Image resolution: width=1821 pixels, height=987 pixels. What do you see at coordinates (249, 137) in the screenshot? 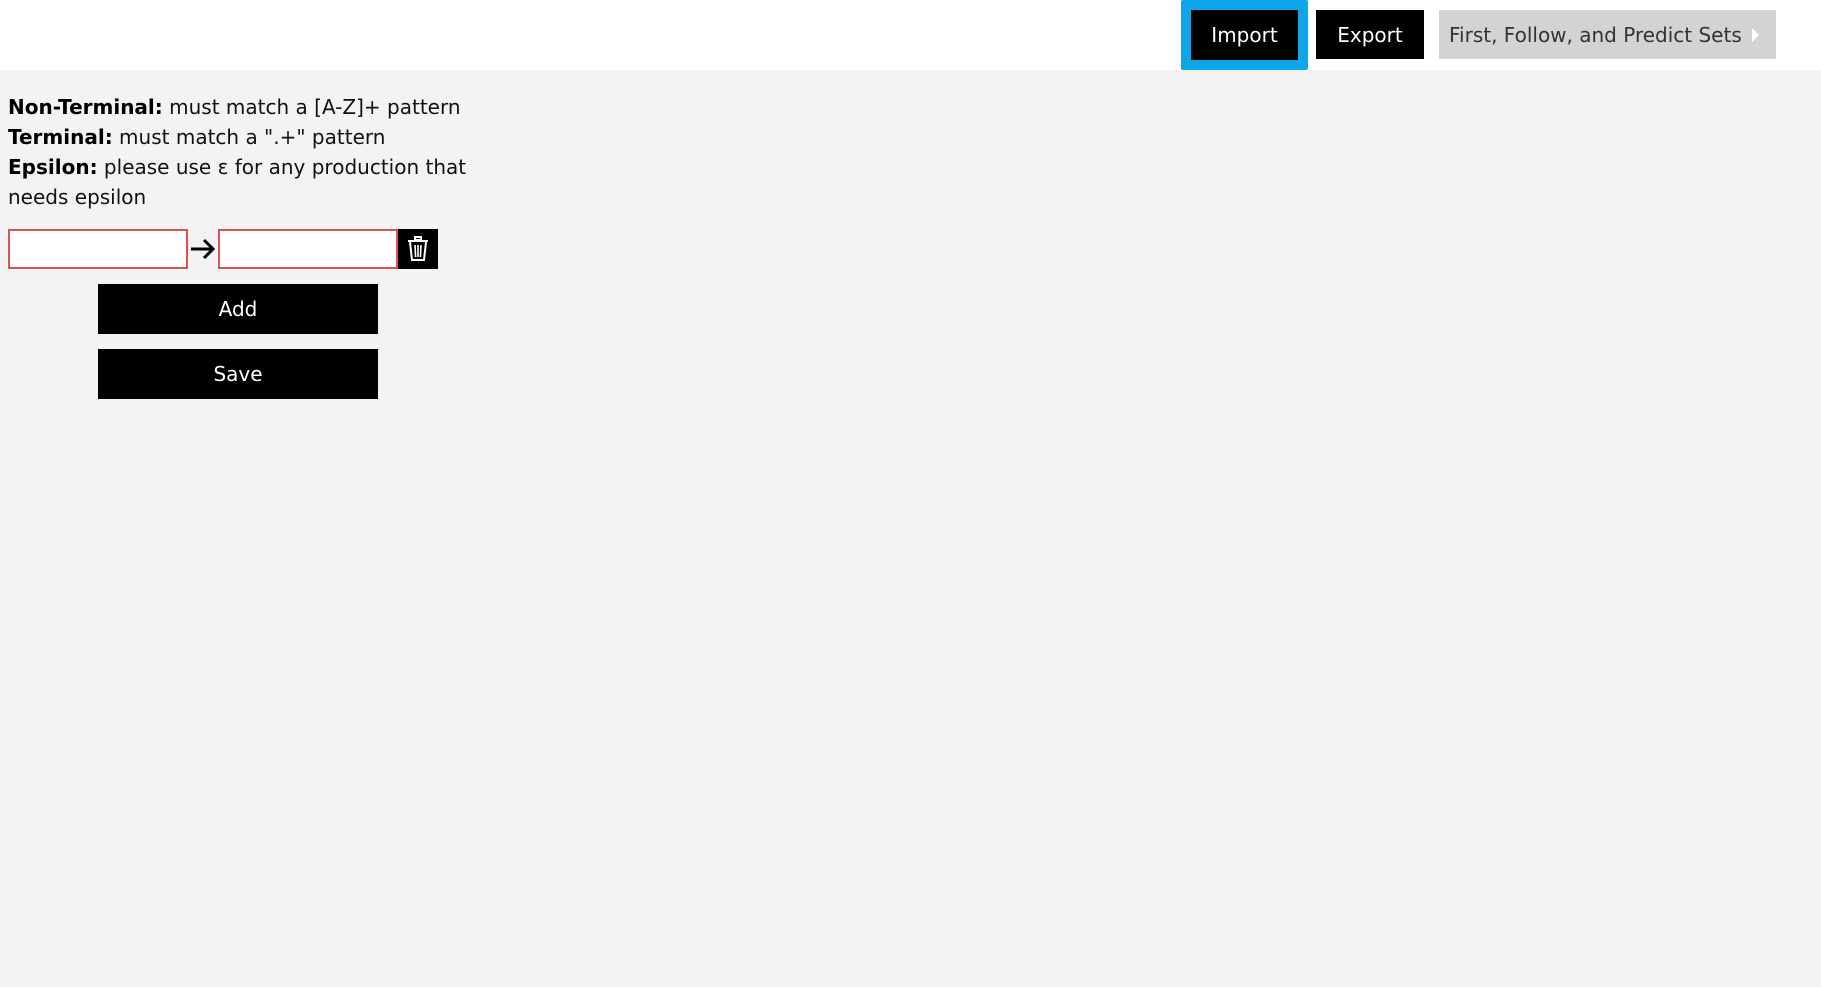
I see `rule-desc: must match a ".+" pattern` at bounding box center [249, 137].